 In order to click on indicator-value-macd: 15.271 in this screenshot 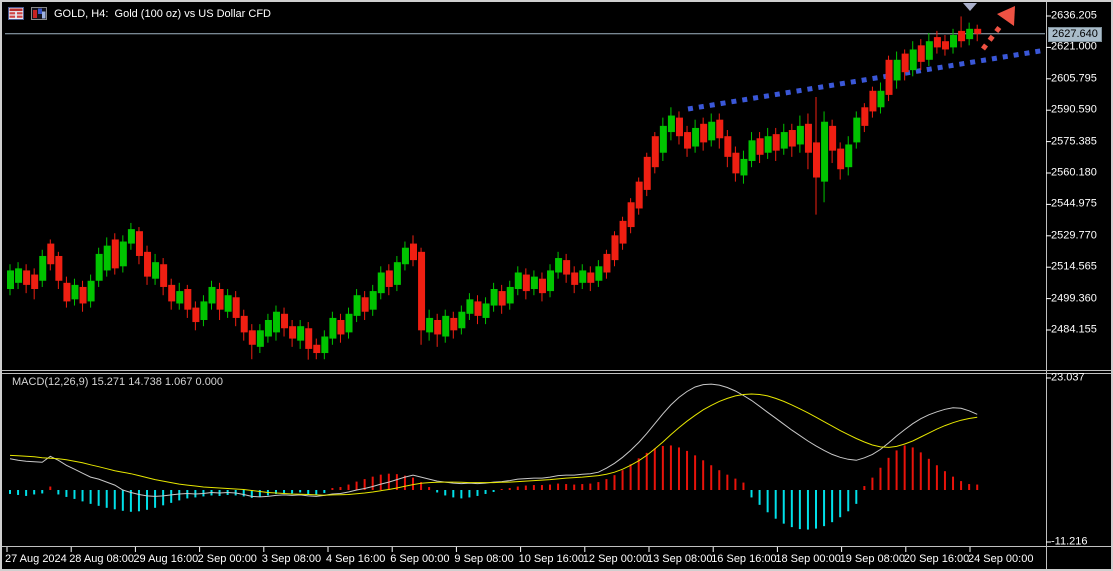, I will do `click(108, 382)`.